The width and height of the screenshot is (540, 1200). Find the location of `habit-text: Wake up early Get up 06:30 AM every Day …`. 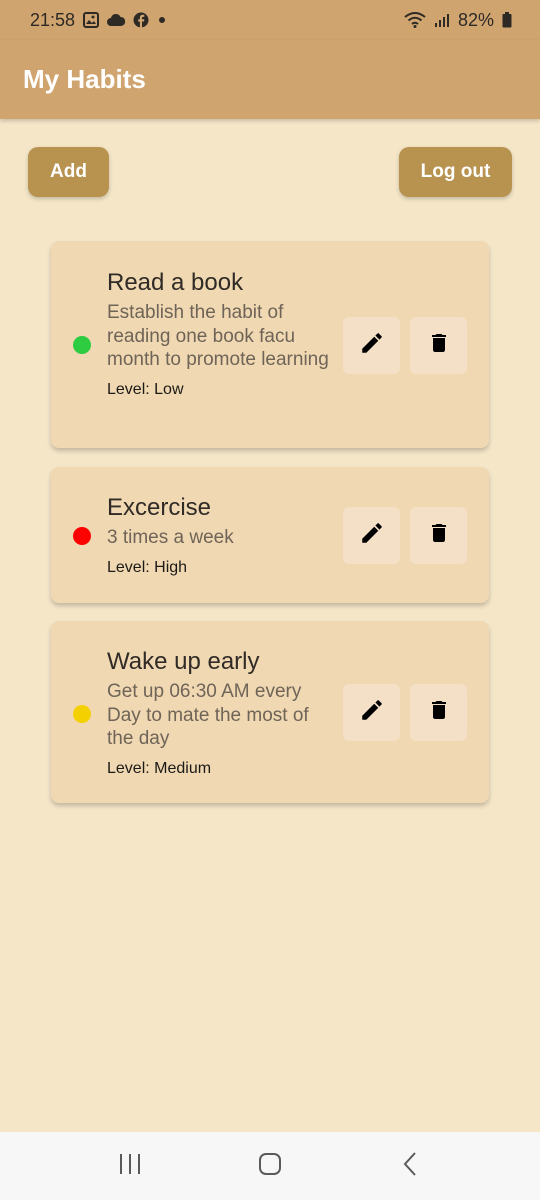

habit-text: Wake up early Get up 06:30 AM every Day … is located at coordinates (222, 713).